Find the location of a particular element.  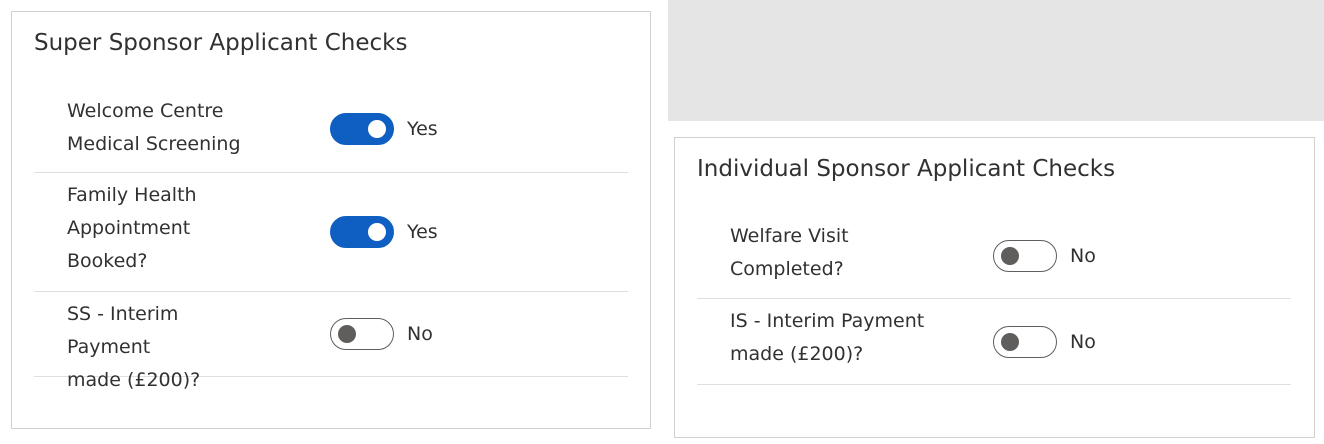

is-interim-payment-toggle: No is located at coordinates (1044, 342).